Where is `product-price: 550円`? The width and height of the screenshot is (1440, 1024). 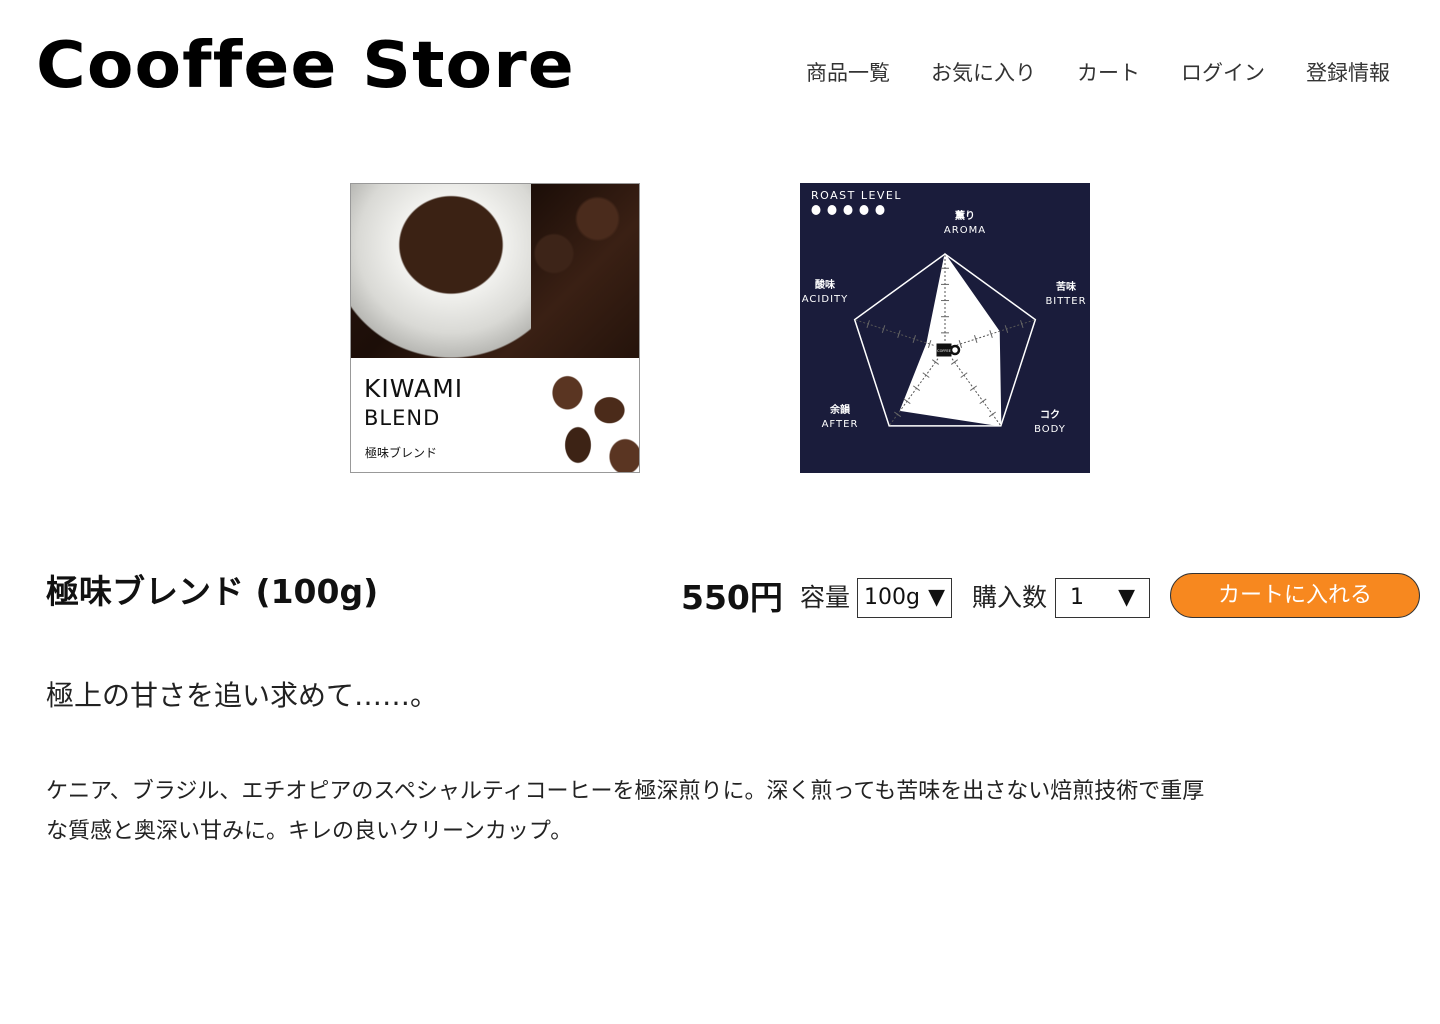
product-price: 550円 is located at coordinates (732, 597).